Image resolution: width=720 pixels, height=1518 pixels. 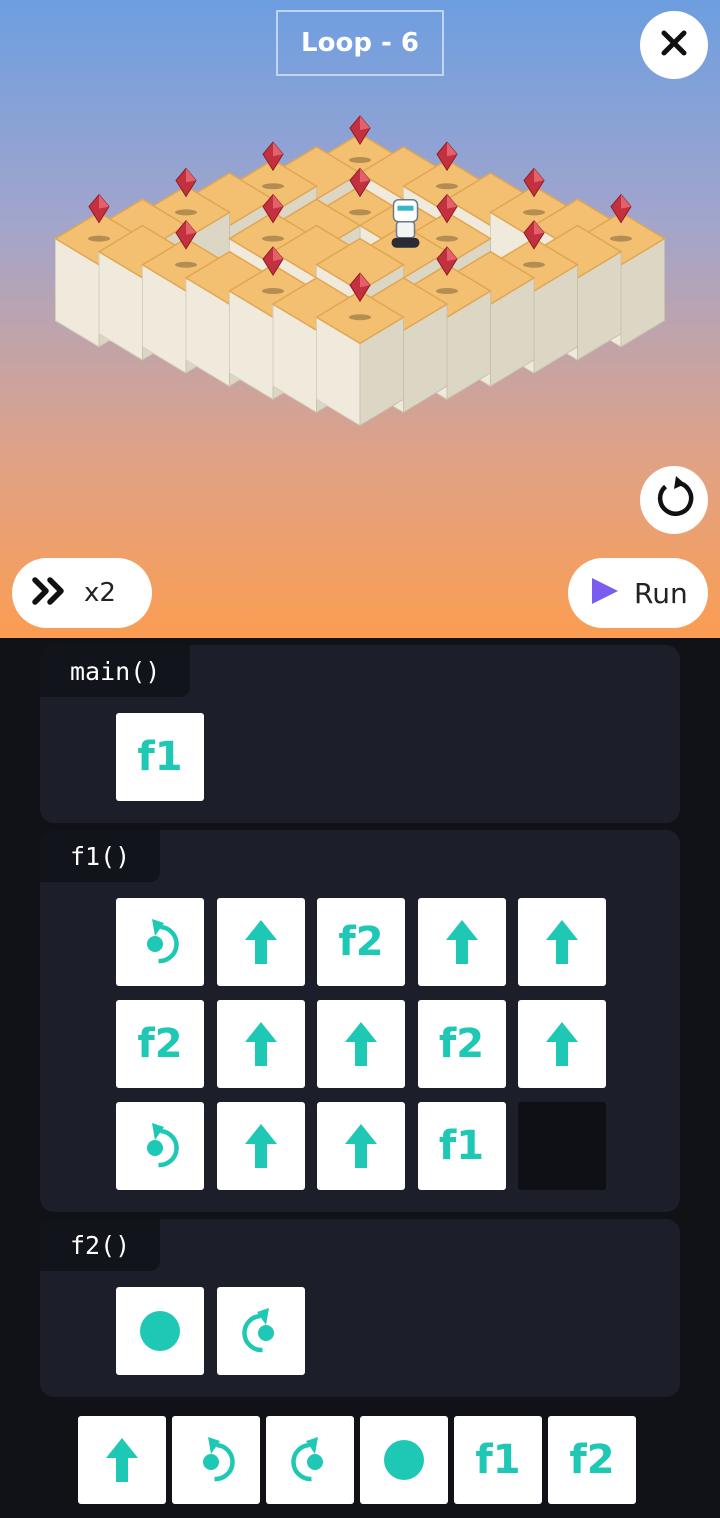 What do you see at coordinates (49, 593) in the screenshot?
I see `fast-forward-icon` at bounding box center [49, 593].